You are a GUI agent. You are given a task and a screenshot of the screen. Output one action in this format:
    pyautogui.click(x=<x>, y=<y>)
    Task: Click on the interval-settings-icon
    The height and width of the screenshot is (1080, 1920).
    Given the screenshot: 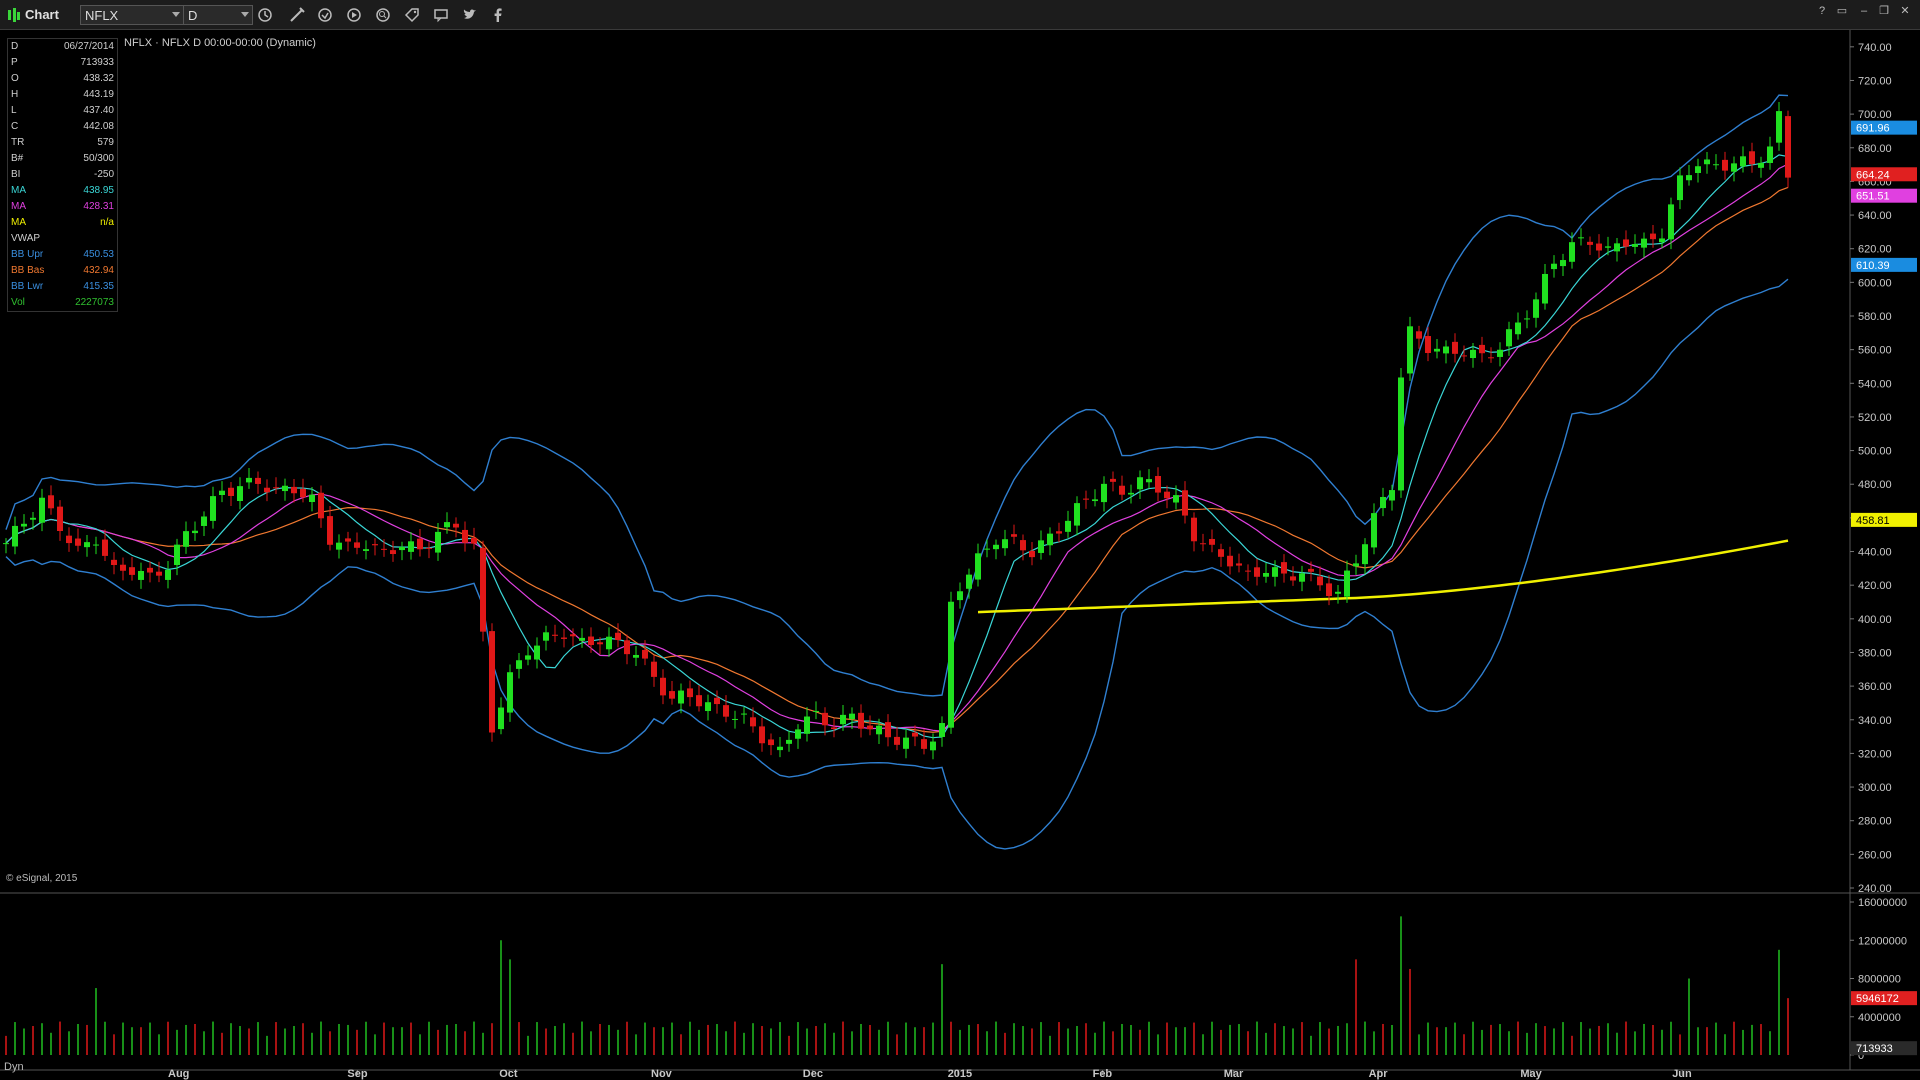 What is the action you would take?
    pyautogui.click(x=265, y=15)
    